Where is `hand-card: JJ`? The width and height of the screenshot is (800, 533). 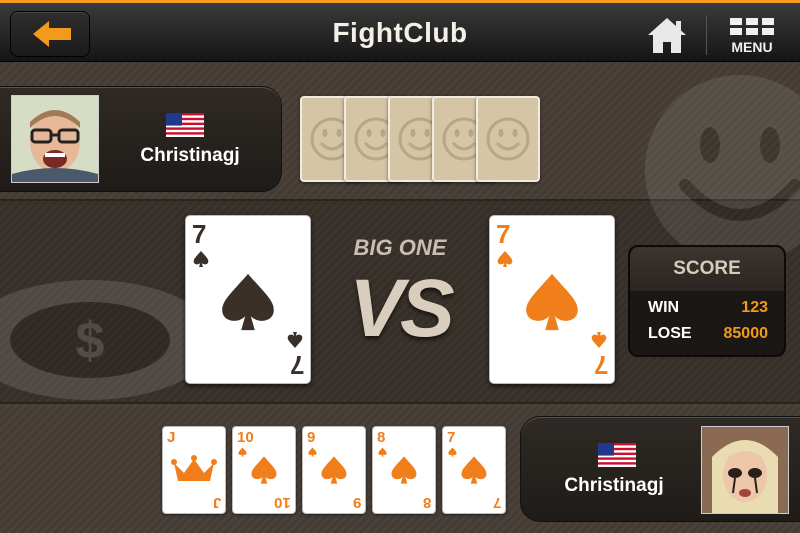
hand-card: JJ is located at coordinates (194, 470).